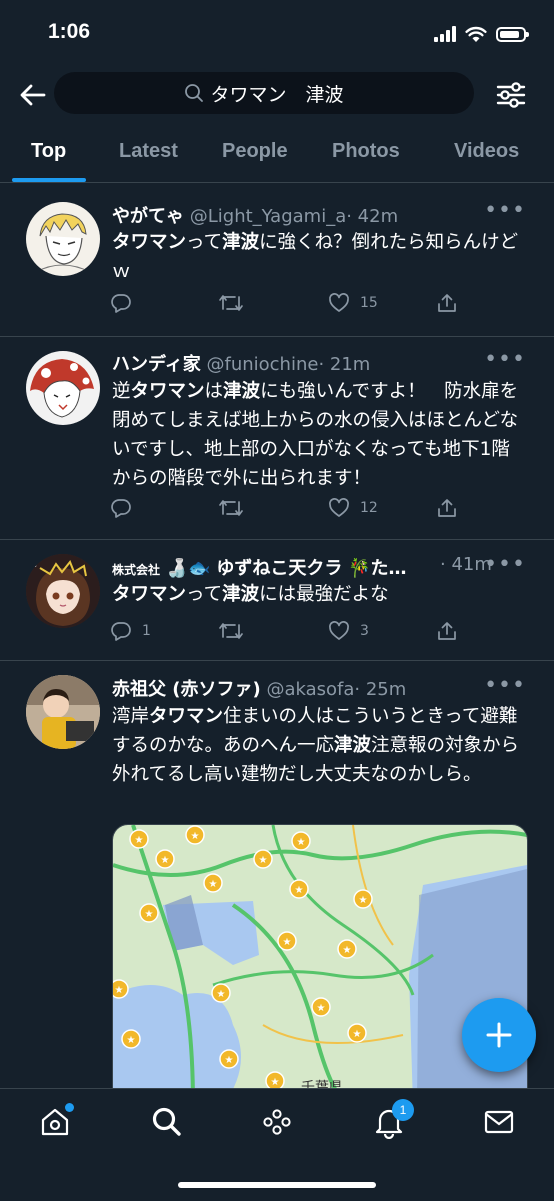  I want to click on tab-photos: Photos, so click(366, 151).